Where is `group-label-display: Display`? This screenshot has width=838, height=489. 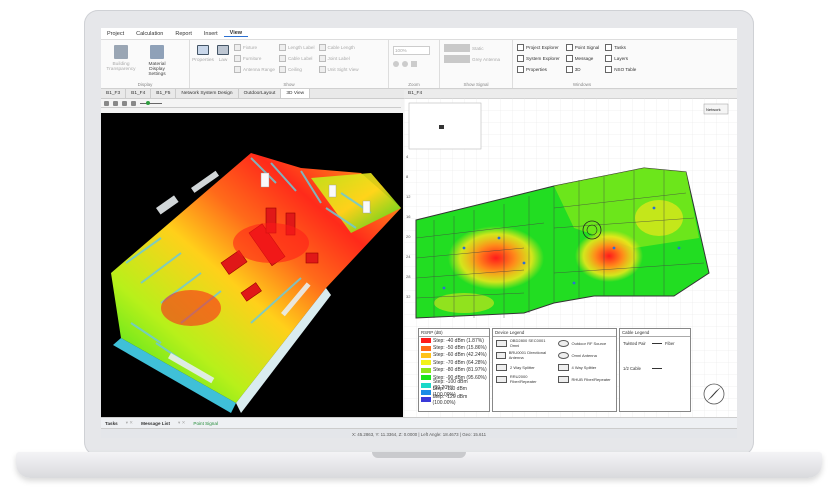
group-label-display: Display is located at coordinates (145, 84).